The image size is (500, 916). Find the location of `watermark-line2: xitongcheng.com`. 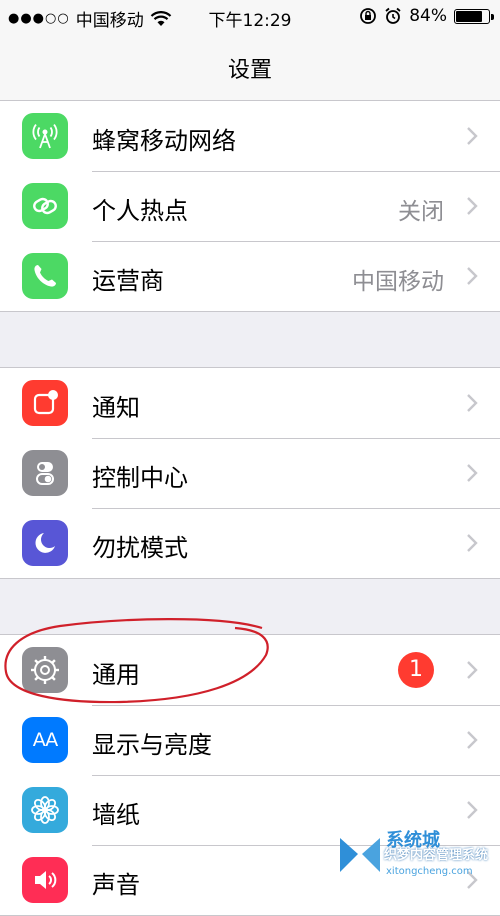

watermark-line2: xitongcheng.com is located at coordinates (429, 871).